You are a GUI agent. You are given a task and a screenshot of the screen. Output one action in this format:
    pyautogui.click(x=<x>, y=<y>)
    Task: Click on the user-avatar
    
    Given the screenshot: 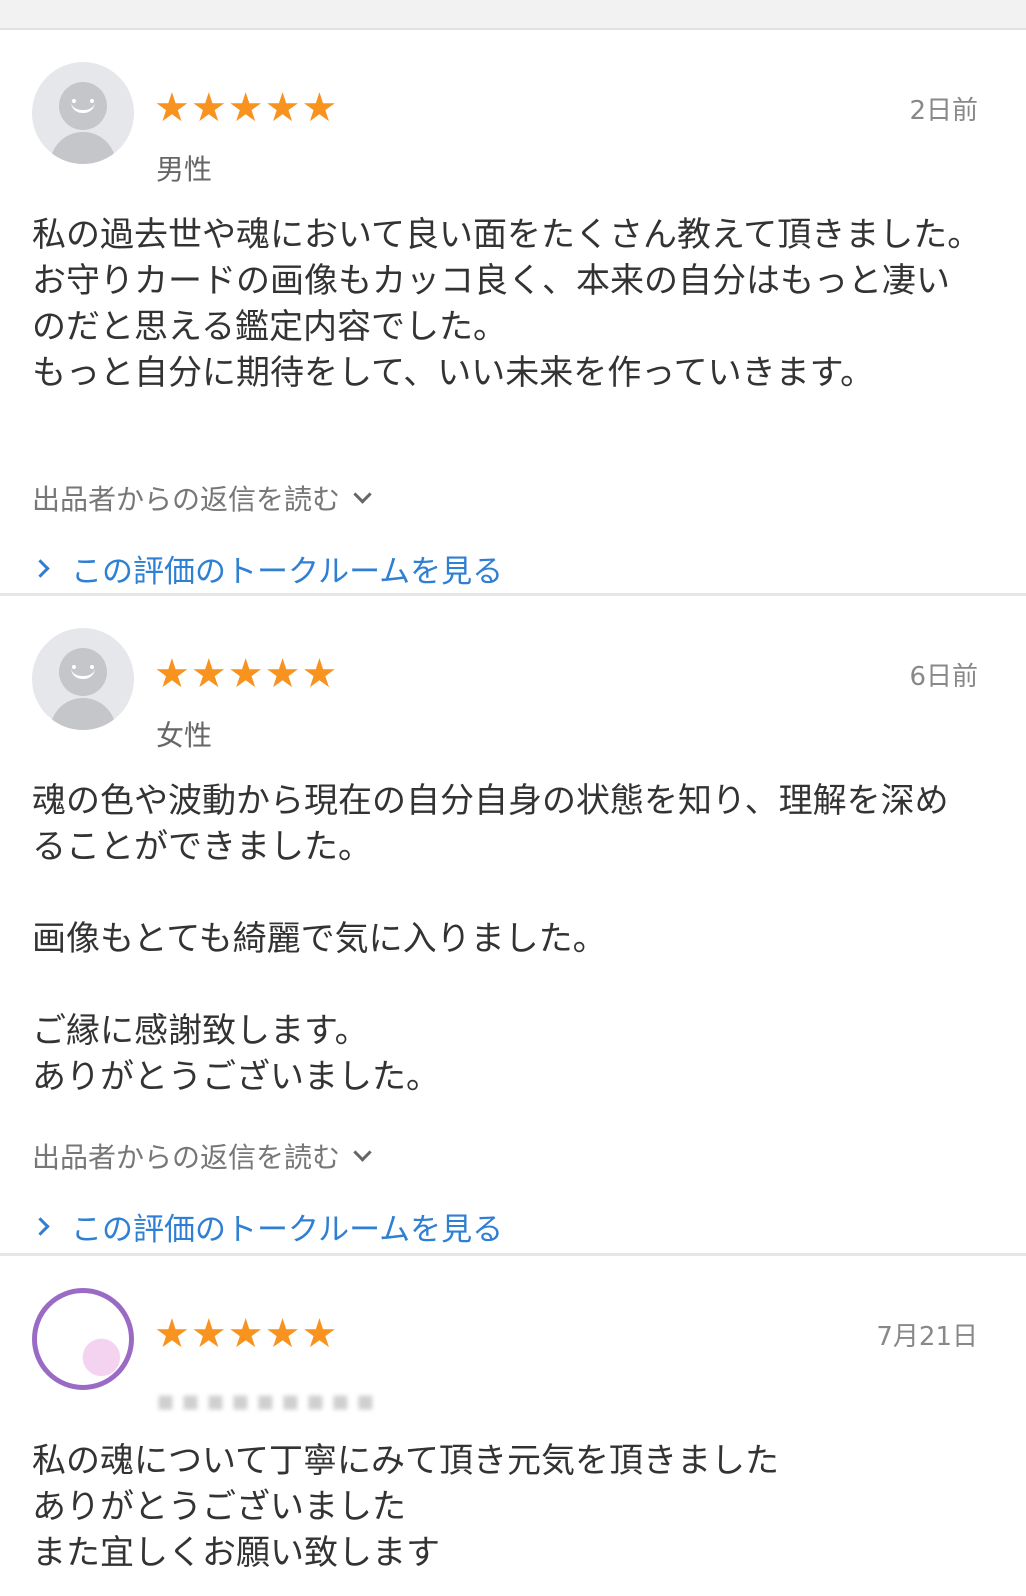 What is the action you would take?
    pyautogui.click(x=83, y=1339)
    